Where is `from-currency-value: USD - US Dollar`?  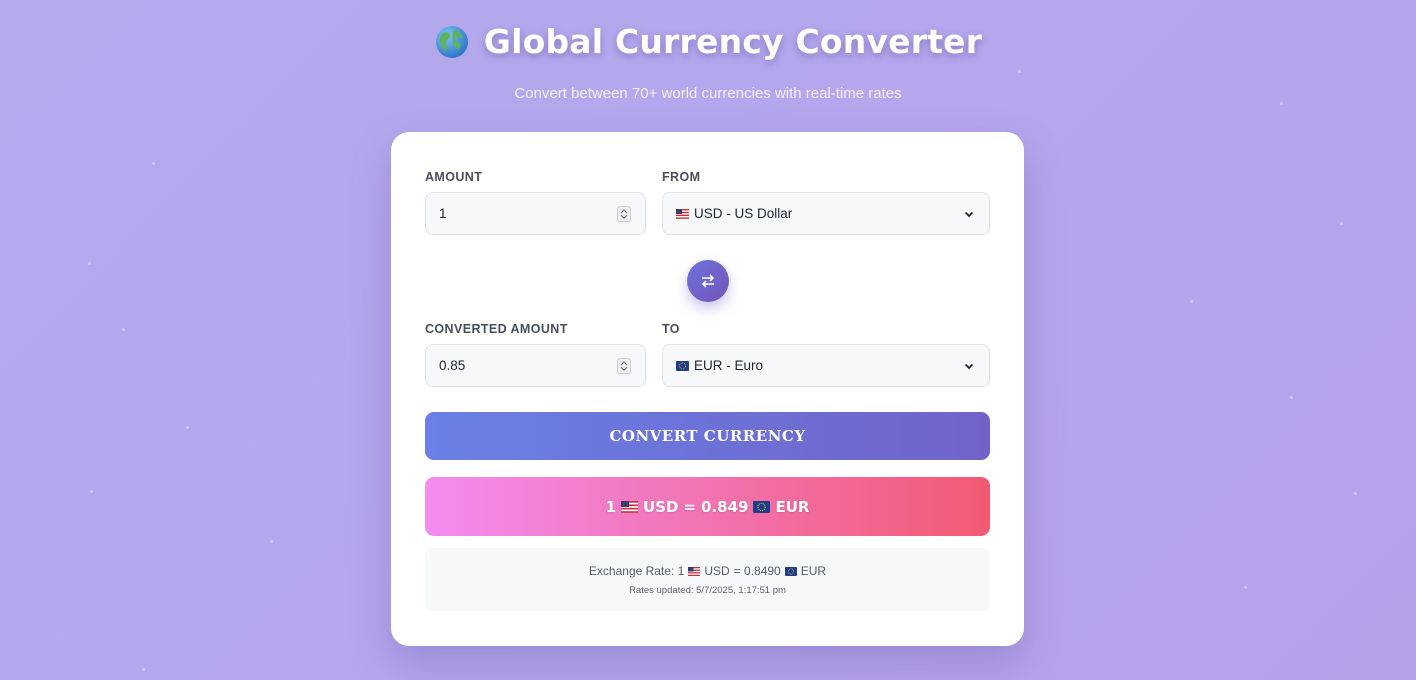 from-currency-value: USD - US Dollar is located at coordinates (743, 213).